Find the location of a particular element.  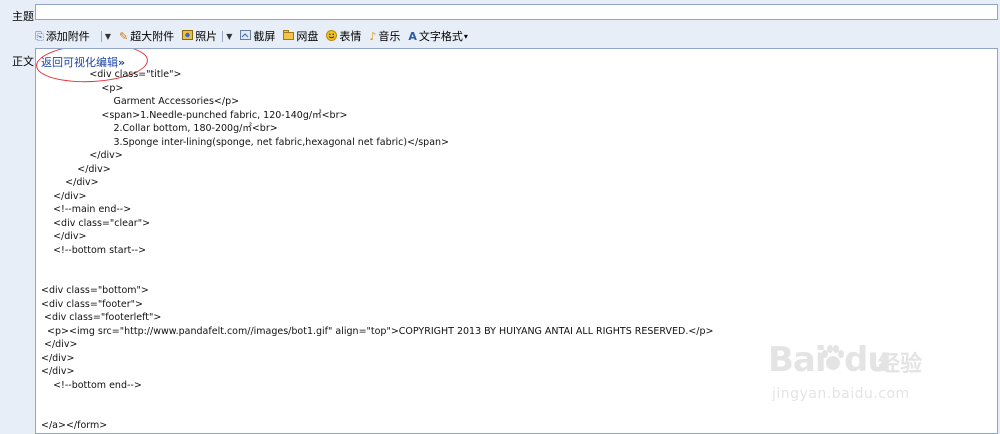

code-line: <!--main end--> is located at coordinates (86, 209).